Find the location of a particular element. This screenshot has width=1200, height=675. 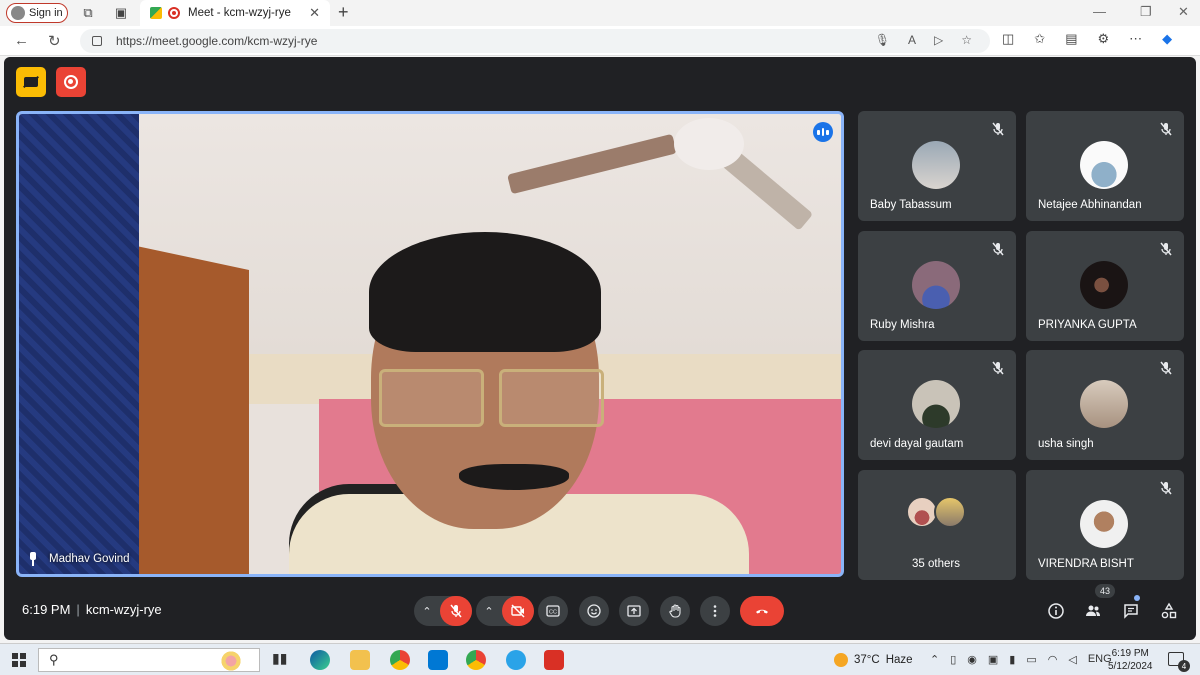

split-screen-icon: ◫ is located at coordinates (1008, 39).